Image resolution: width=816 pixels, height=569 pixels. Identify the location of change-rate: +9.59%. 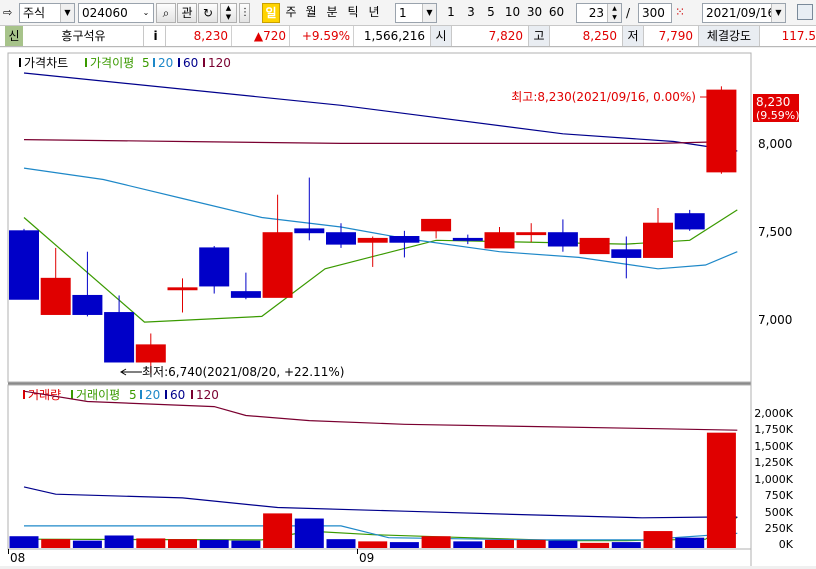
(323, 36).